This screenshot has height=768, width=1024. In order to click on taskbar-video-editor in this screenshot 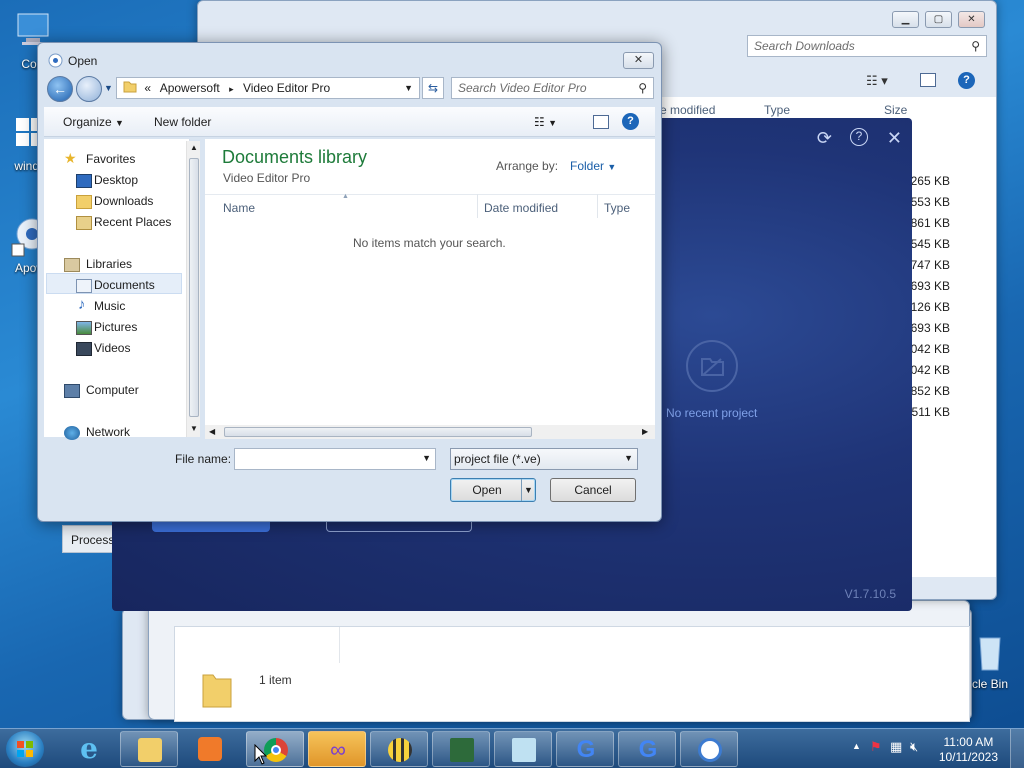, I will do `click(709, 749)`.